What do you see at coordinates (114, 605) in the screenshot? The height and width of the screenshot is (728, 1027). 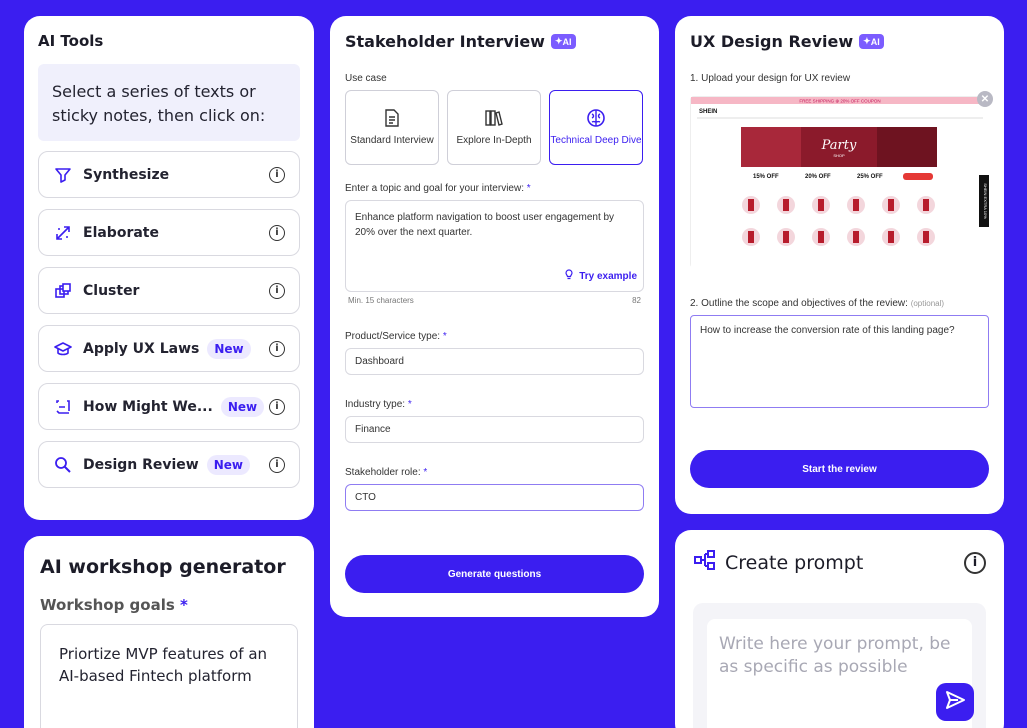 I see `workshop-goals-label: Workshop goals *` at bounding box center [114, 605].